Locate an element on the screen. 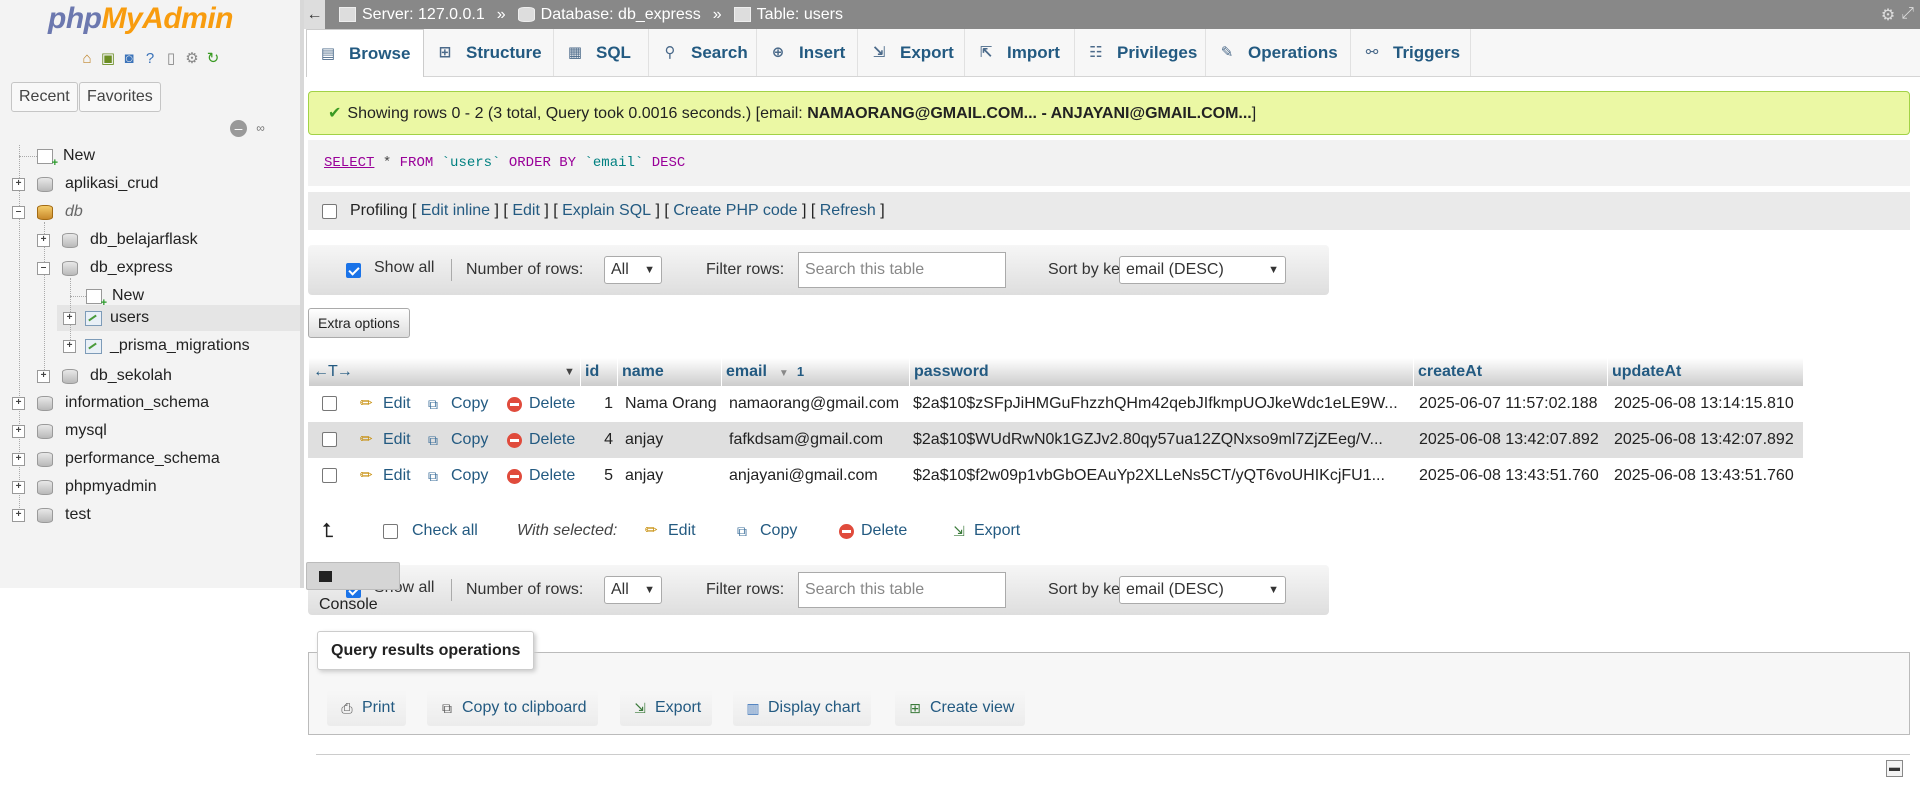  settings-icon: ⚙ is located at coordinates (192, 59).